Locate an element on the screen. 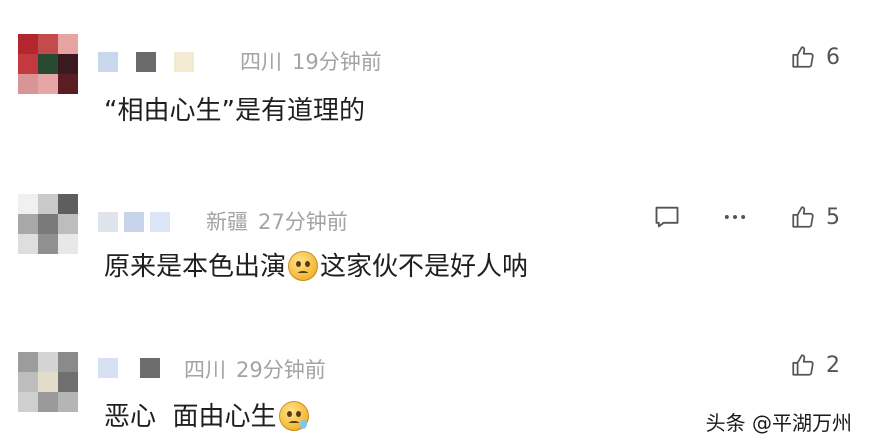 The image size is (876, 448). like-button: 5 is located at coordinates (815, 217).